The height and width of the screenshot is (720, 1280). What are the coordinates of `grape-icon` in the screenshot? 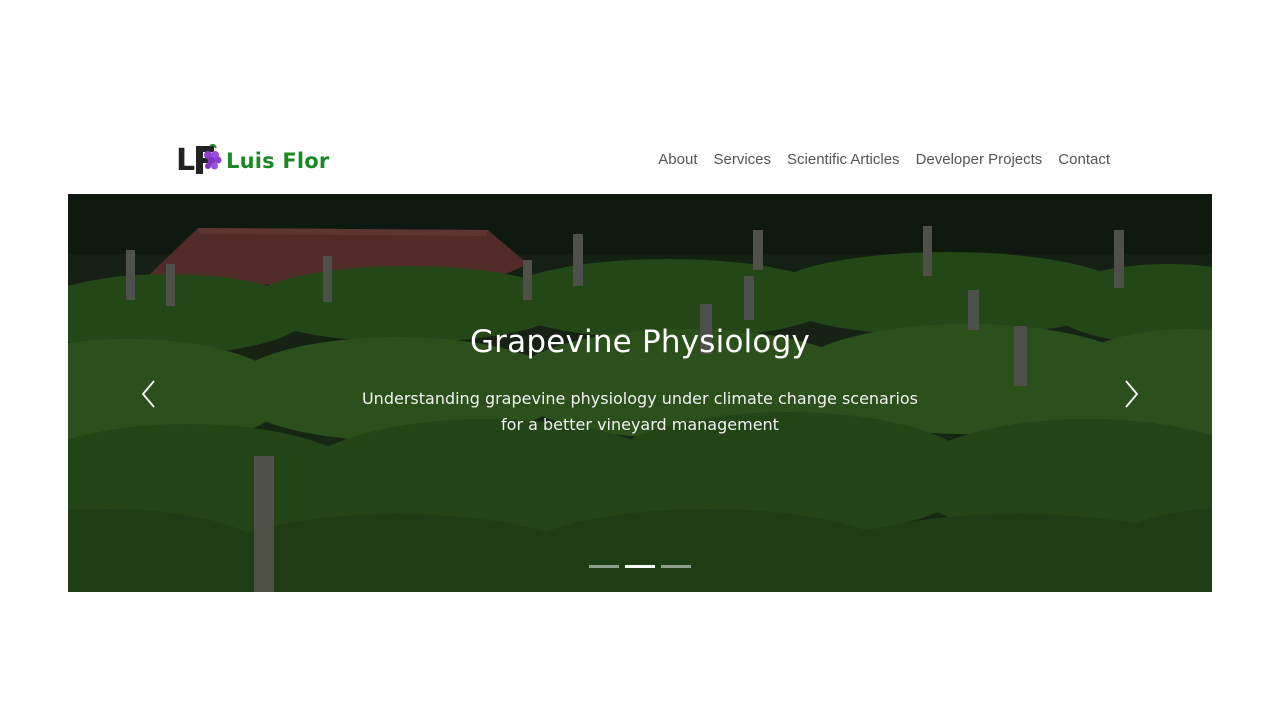 It's located at (209, 159).